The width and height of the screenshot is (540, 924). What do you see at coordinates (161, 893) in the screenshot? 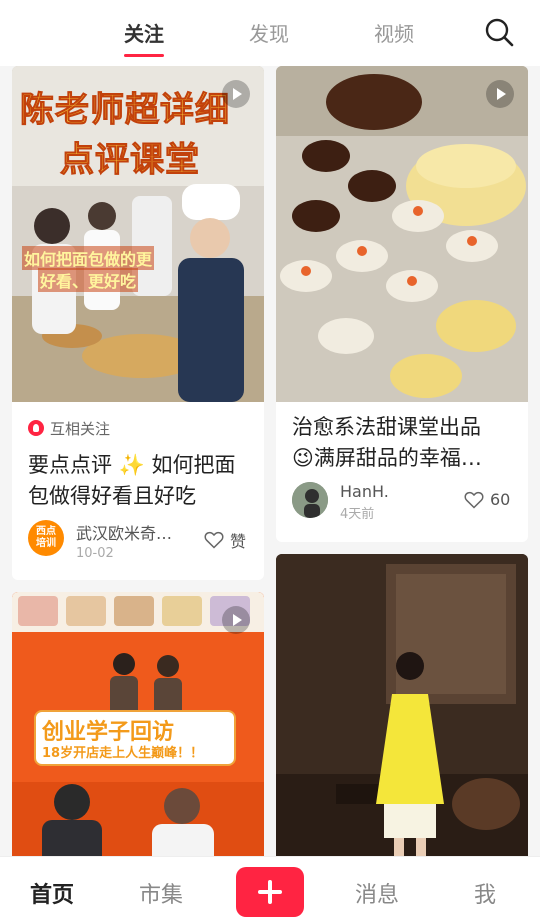
I see `nav-market: 市集` at bounding box center [161, 893].